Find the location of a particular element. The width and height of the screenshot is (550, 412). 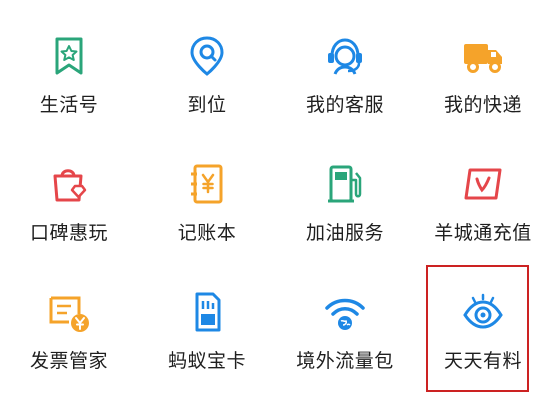

tile-label: 天天有料 is located at coordinates (482, 361).